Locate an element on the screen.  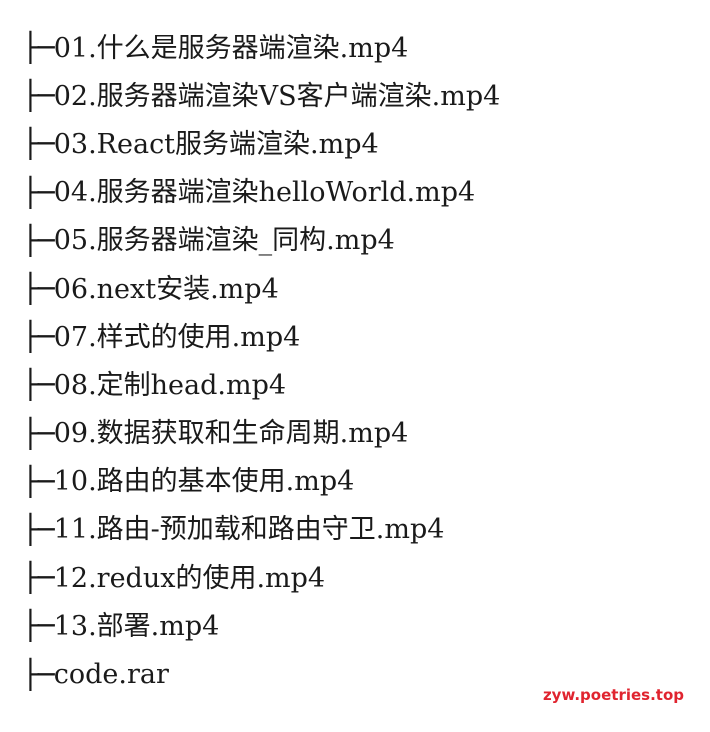
file-name: 09.数据获取和生命周期.mp4 is located at coordinates (231, 434).